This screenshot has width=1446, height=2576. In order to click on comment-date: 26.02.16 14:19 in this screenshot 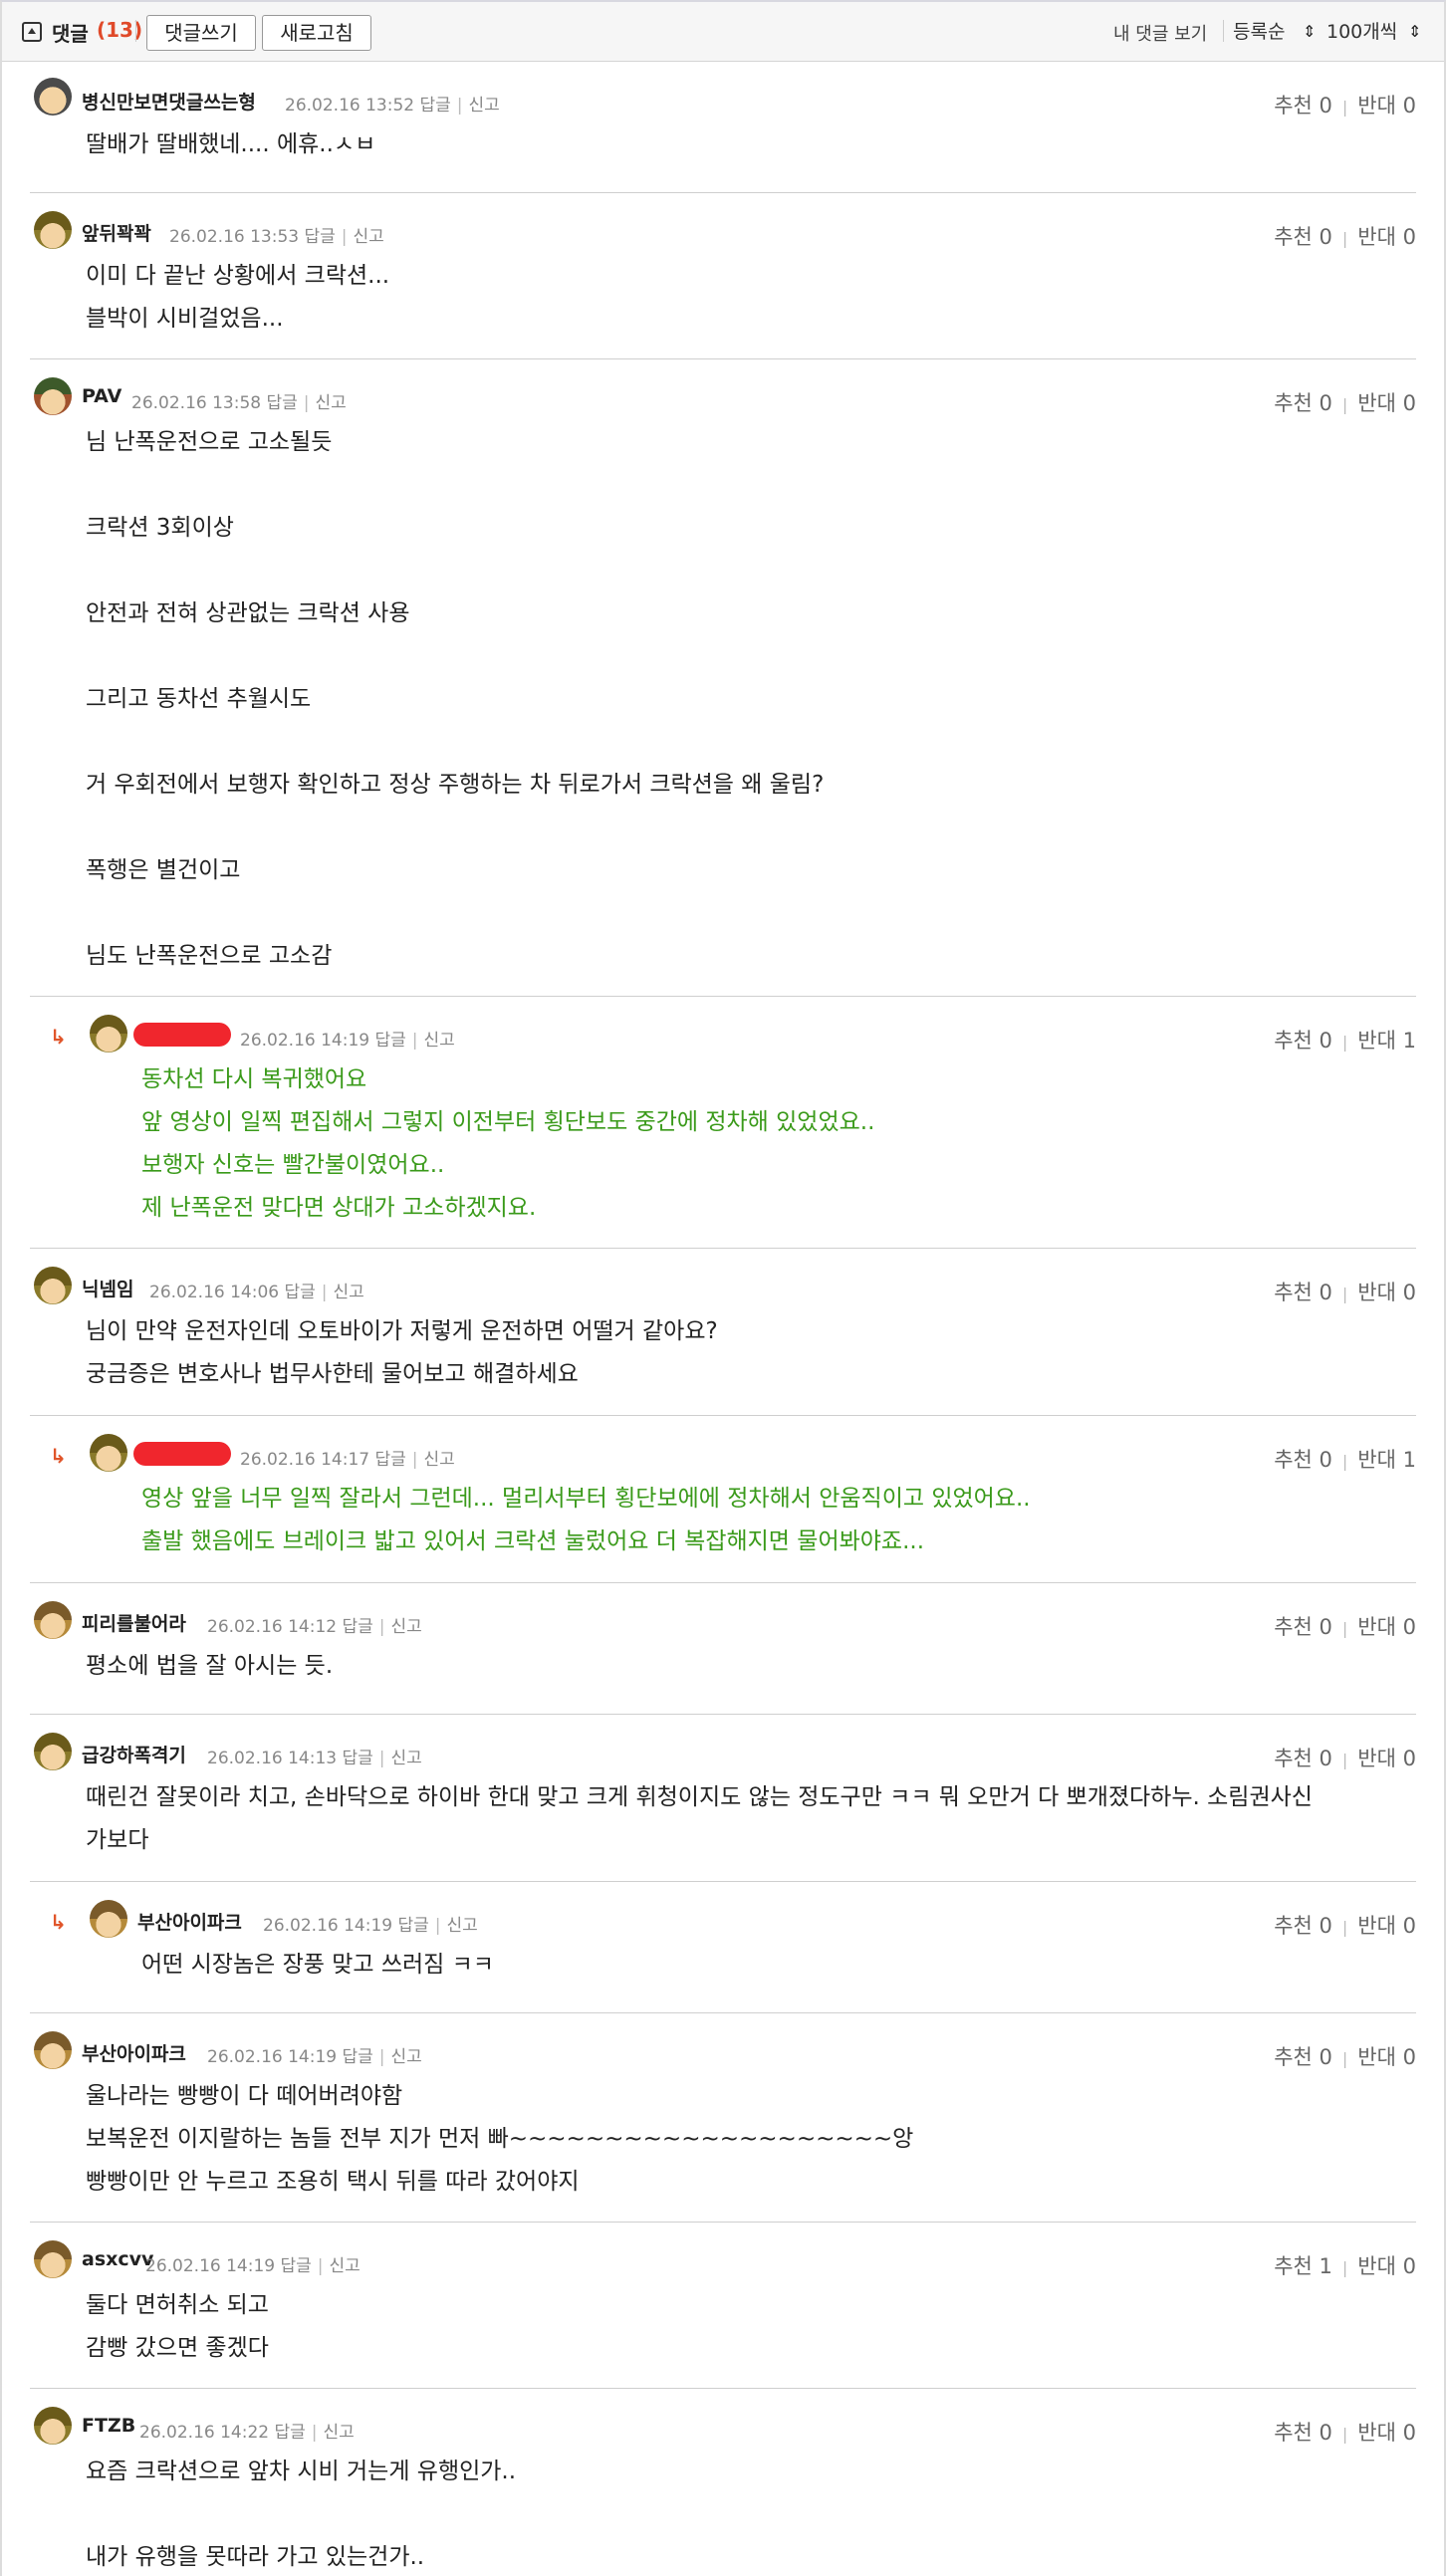, I will do `click(328, 1926)`.